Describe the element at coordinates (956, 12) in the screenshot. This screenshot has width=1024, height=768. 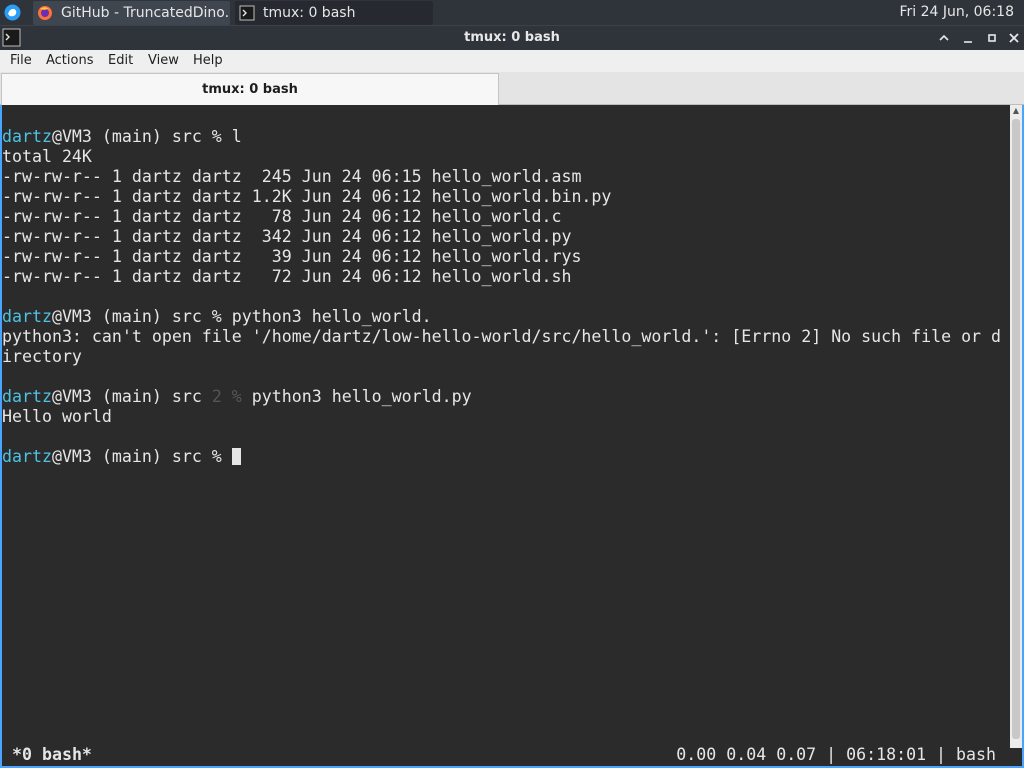
I see `clock: Fri 24 Jun, 06:18` at that location.